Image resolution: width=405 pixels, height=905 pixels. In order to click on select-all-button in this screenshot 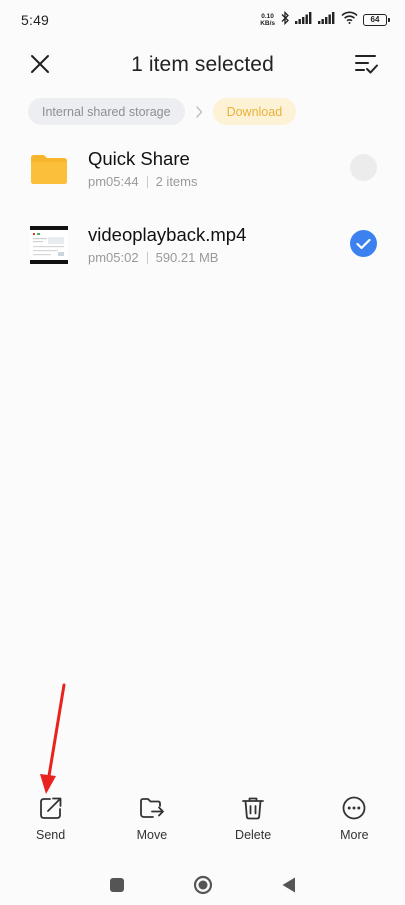, I will do `click(367, 64)`.